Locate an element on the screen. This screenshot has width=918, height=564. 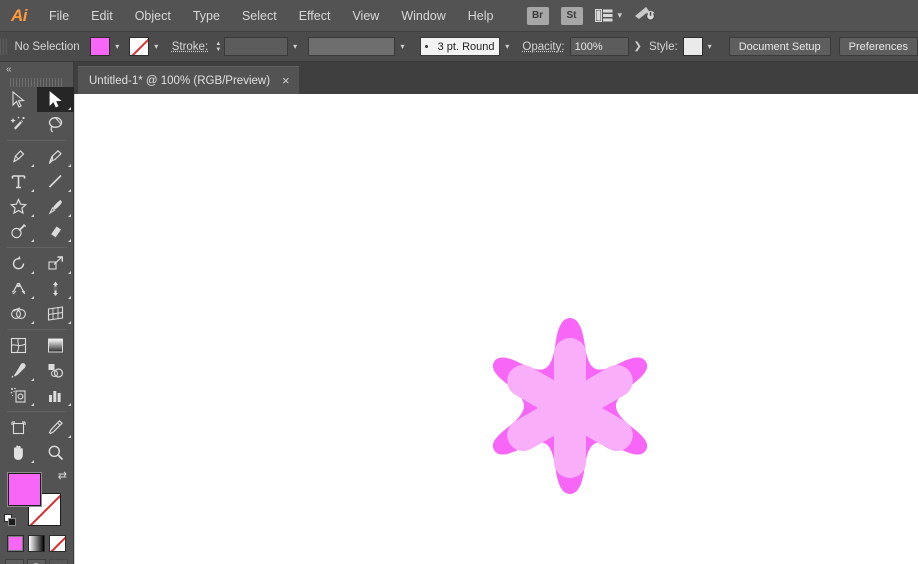
tool-zoom is located at coordinates (55, 452).